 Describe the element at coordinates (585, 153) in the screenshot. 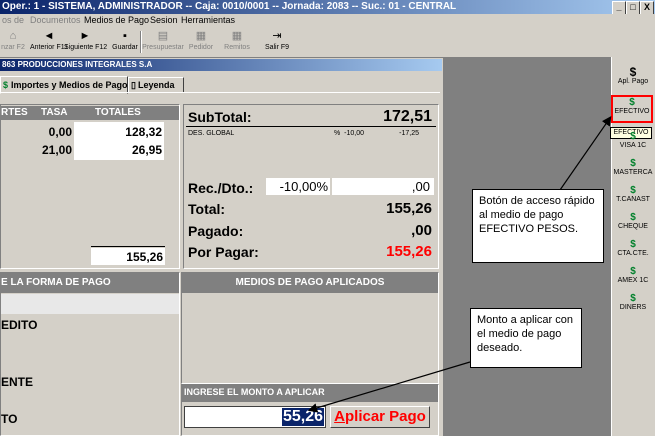

I see `callout-arrow-efectivo` at that location.